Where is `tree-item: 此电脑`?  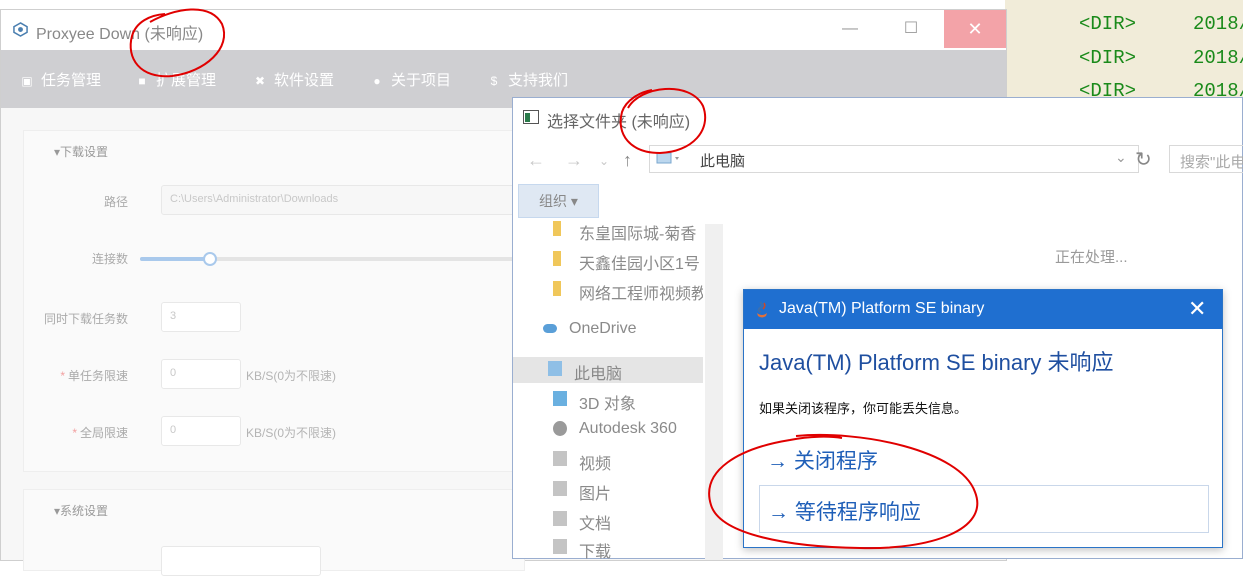
tree-item: 此电脑 is located at coordinates (608, 370).